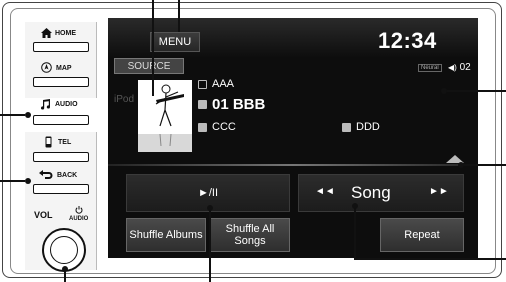 The image size is (506, 282). I want to click on song-mode-bar: ◄◄ Song ►►, so click(381, 193).